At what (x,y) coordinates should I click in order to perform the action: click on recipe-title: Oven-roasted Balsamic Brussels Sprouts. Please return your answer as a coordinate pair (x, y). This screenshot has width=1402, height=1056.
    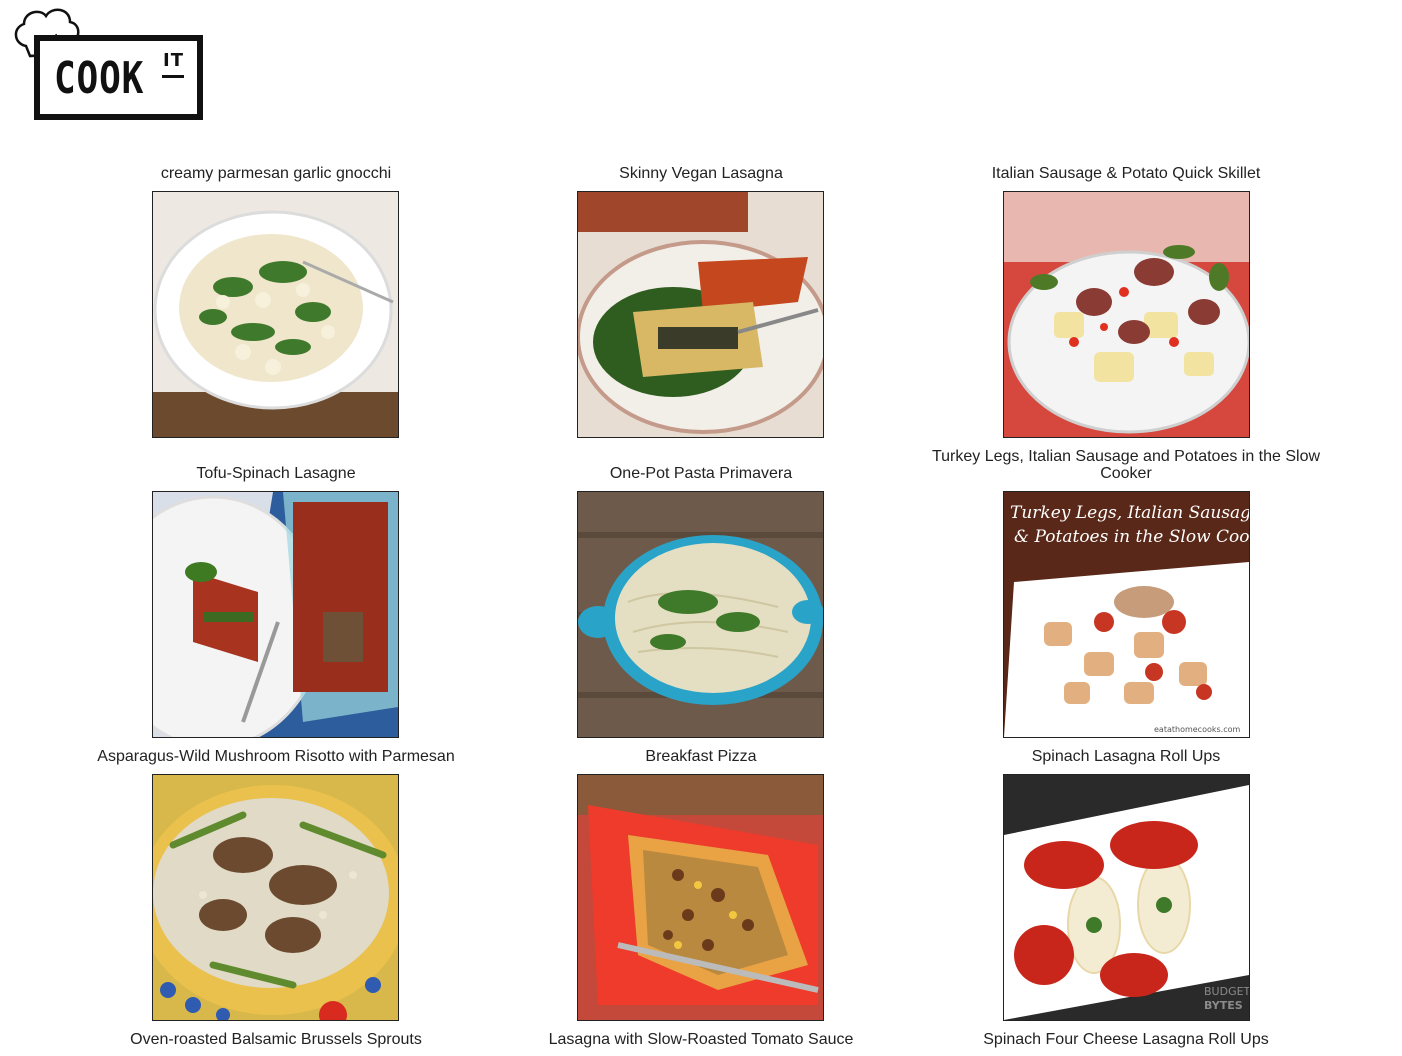
    Looking at the image, I should click on (276, 1039).